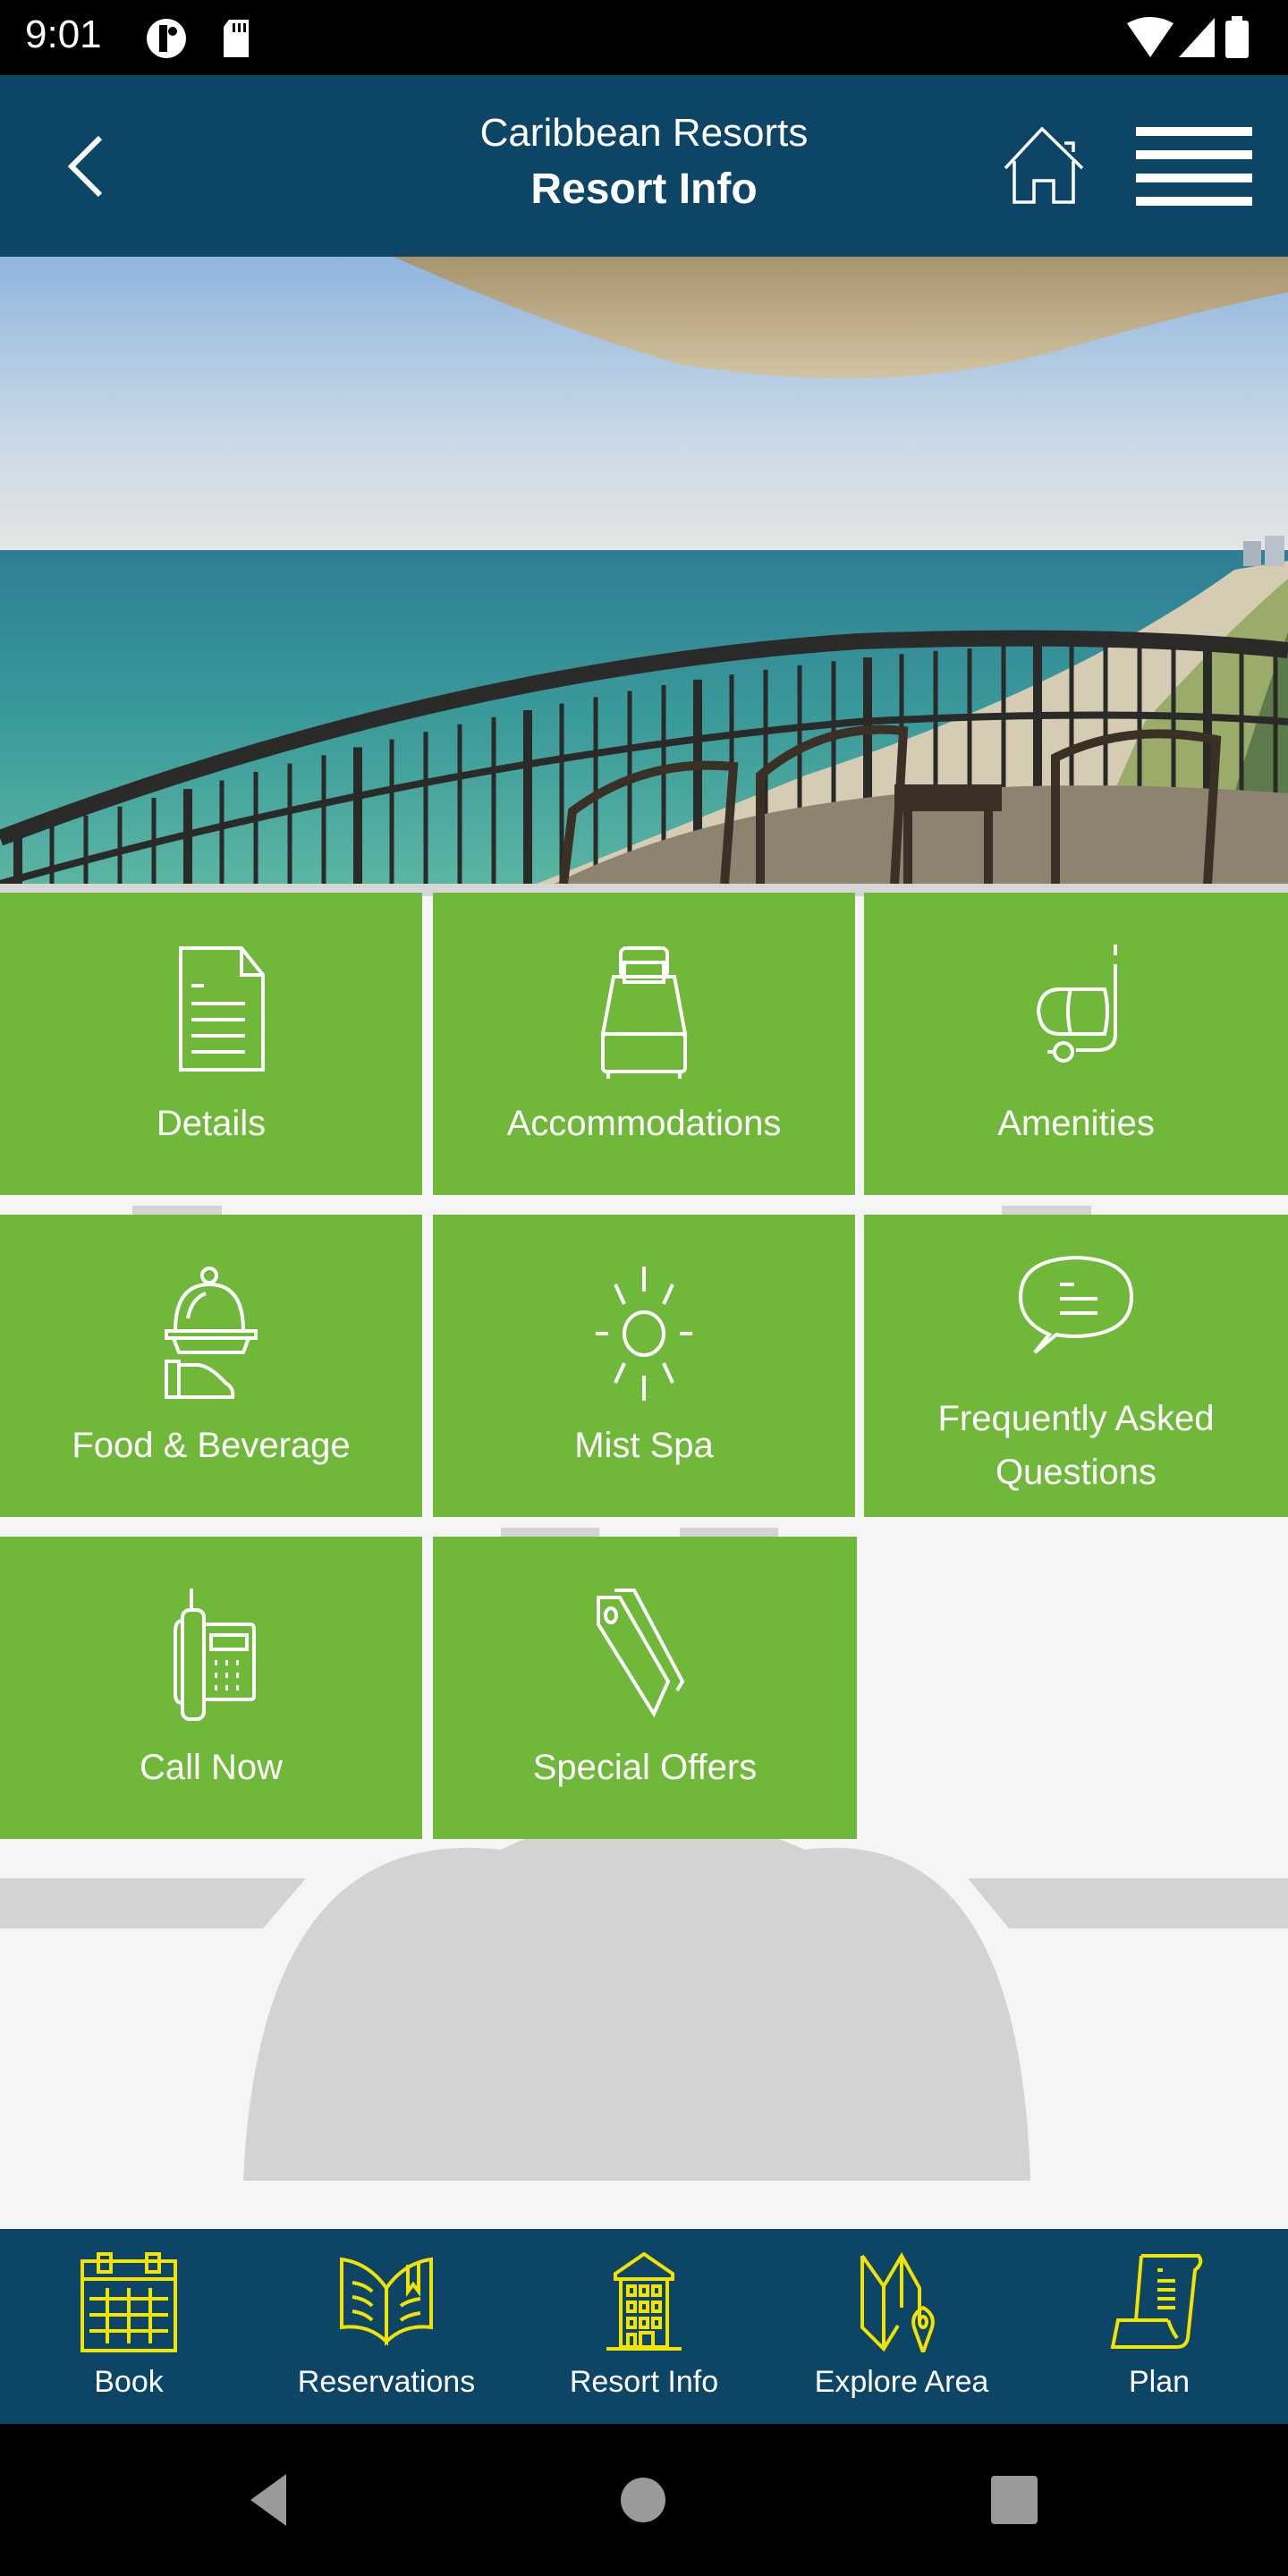 The height and width of the screenshot is (2576, 1288). I want to click on square-recents-icon, so click(1014, 2500).